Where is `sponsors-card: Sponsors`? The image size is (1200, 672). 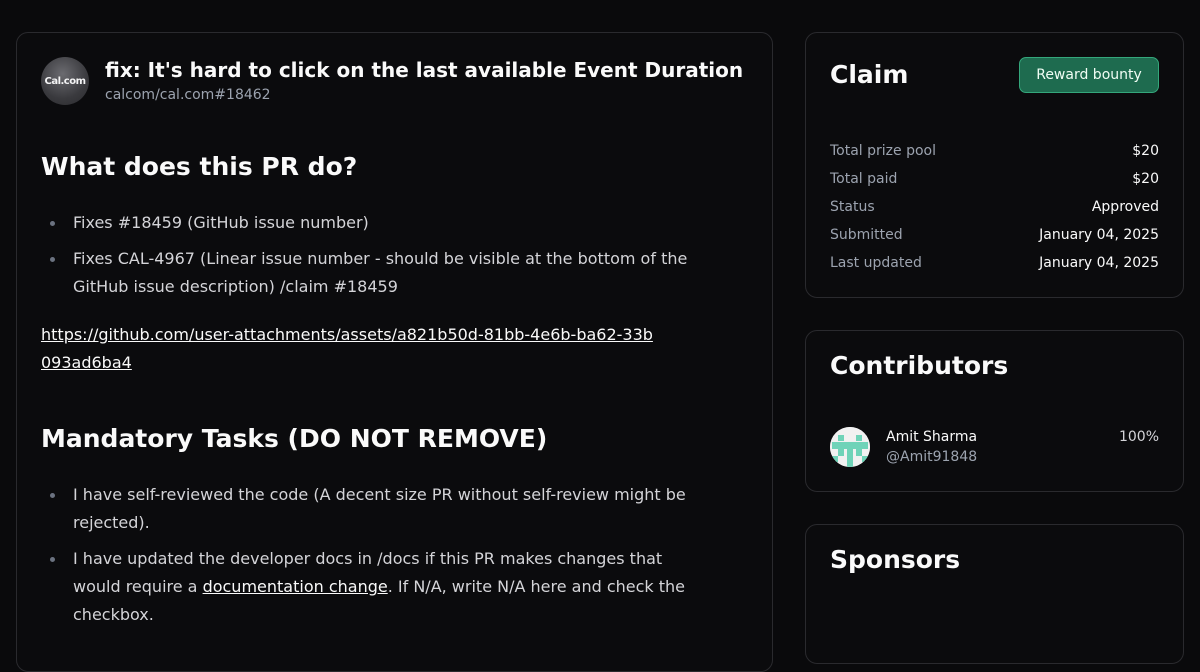
sponsors-card: Sponsors is located at coordinates (994, 594).